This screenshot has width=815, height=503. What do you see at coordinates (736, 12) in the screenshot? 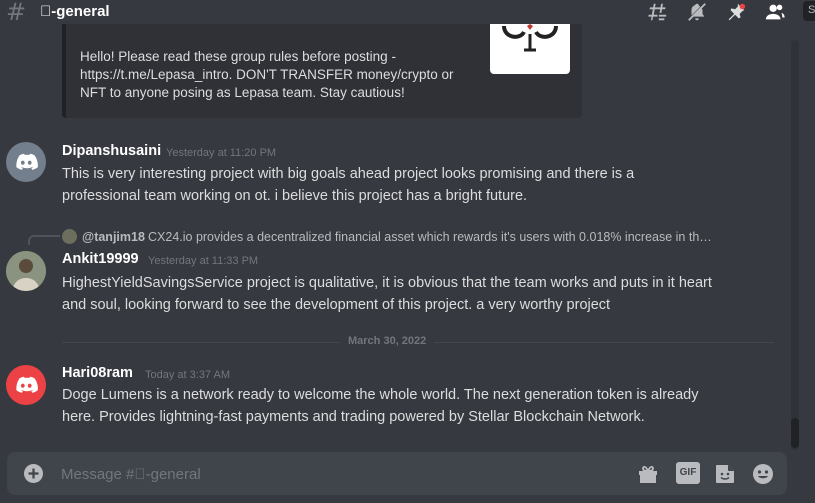
I see `pin-icon` at bounding box center [736, 12].